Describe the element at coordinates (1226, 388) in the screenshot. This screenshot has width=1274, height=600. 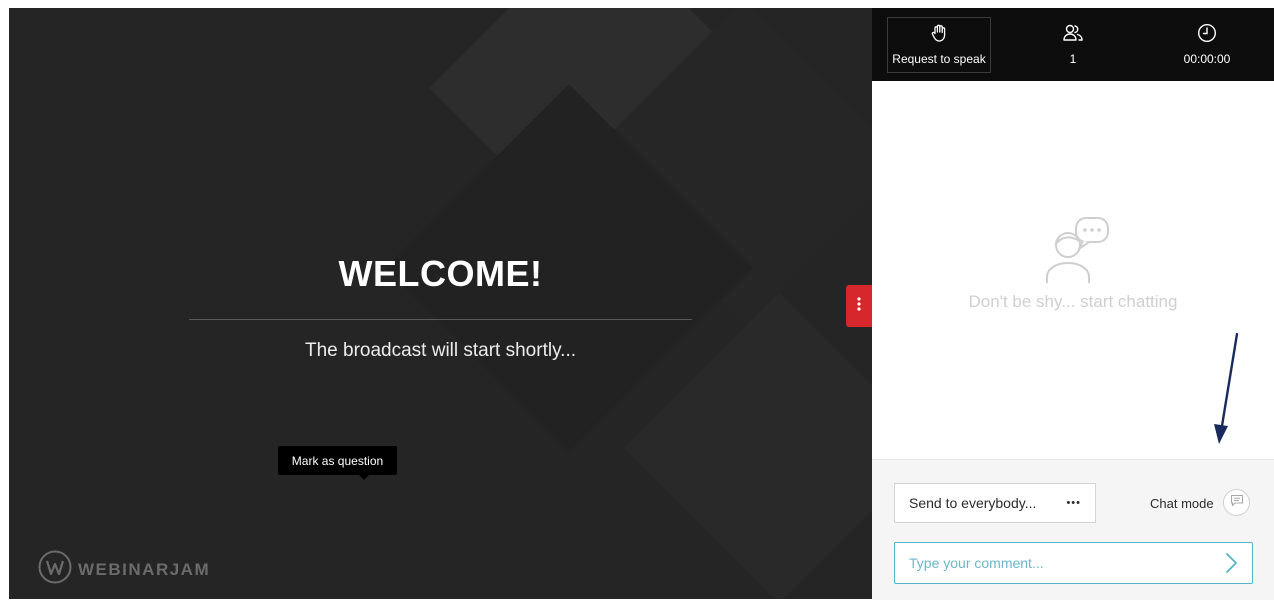
I see `annotation-arrow` at that location.